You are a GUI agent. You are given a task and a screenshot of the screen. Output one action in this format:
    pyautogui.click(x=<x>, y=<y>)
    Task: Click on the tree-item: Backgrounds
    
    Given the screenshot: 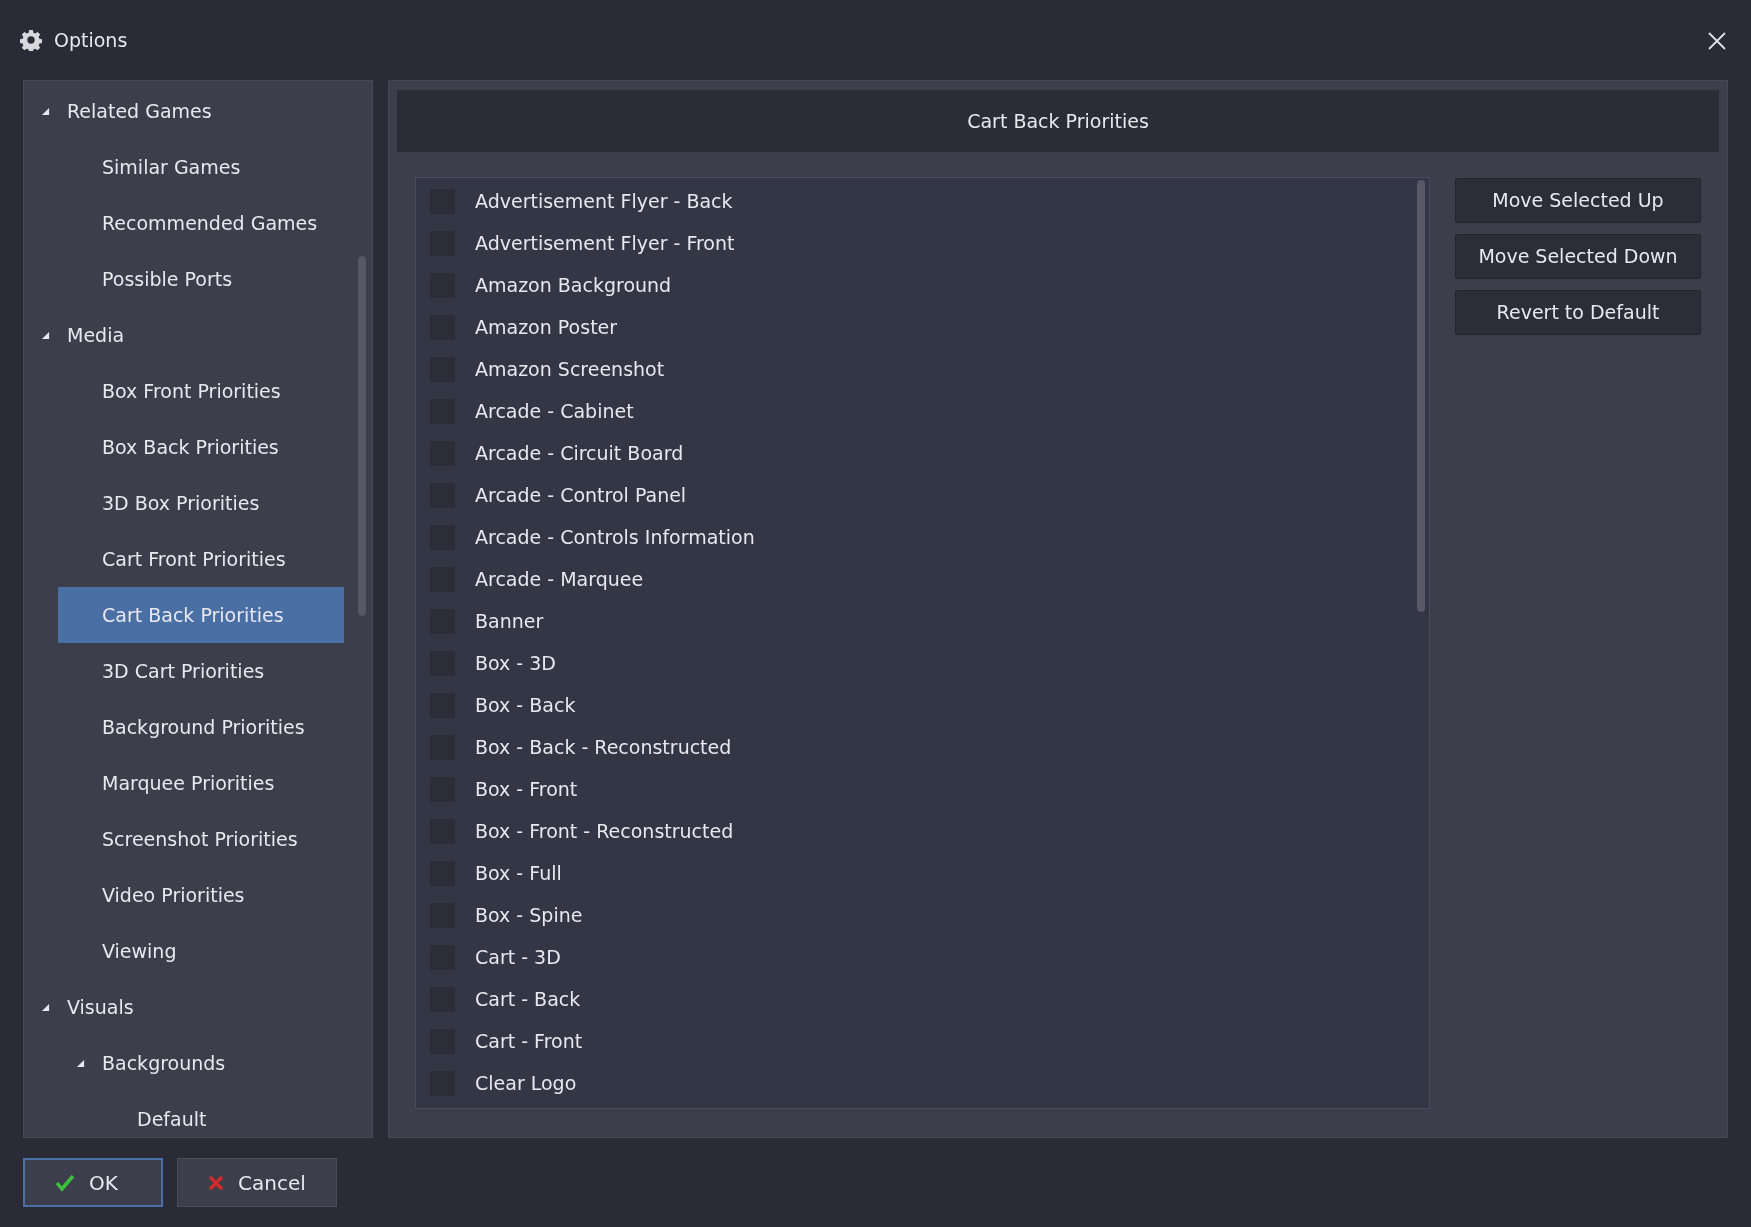 What is the action you would take?
    pyautogui.click(x=198, y=1063)
    